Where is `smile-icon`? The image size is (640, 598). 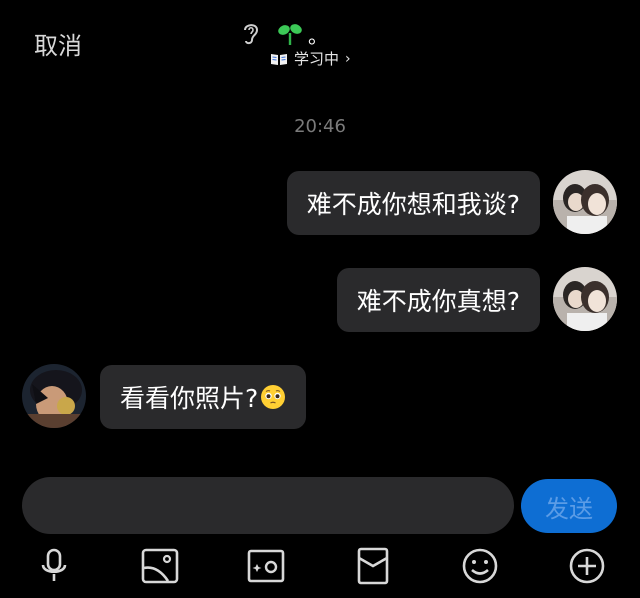
smile-icon is located at coordinates (480, 566).